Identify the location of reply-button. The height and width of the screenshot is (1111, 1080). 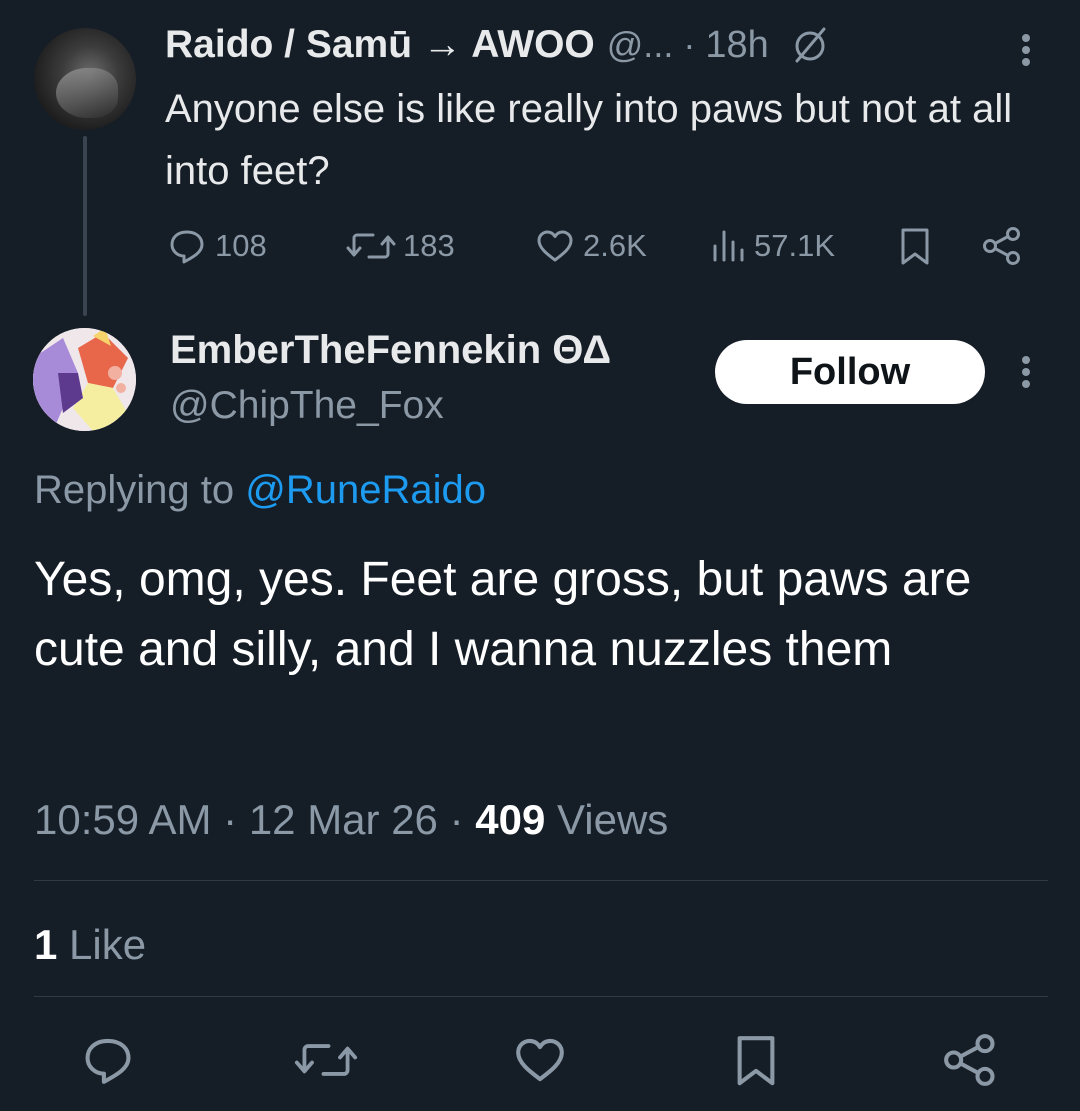
(108, 1060).